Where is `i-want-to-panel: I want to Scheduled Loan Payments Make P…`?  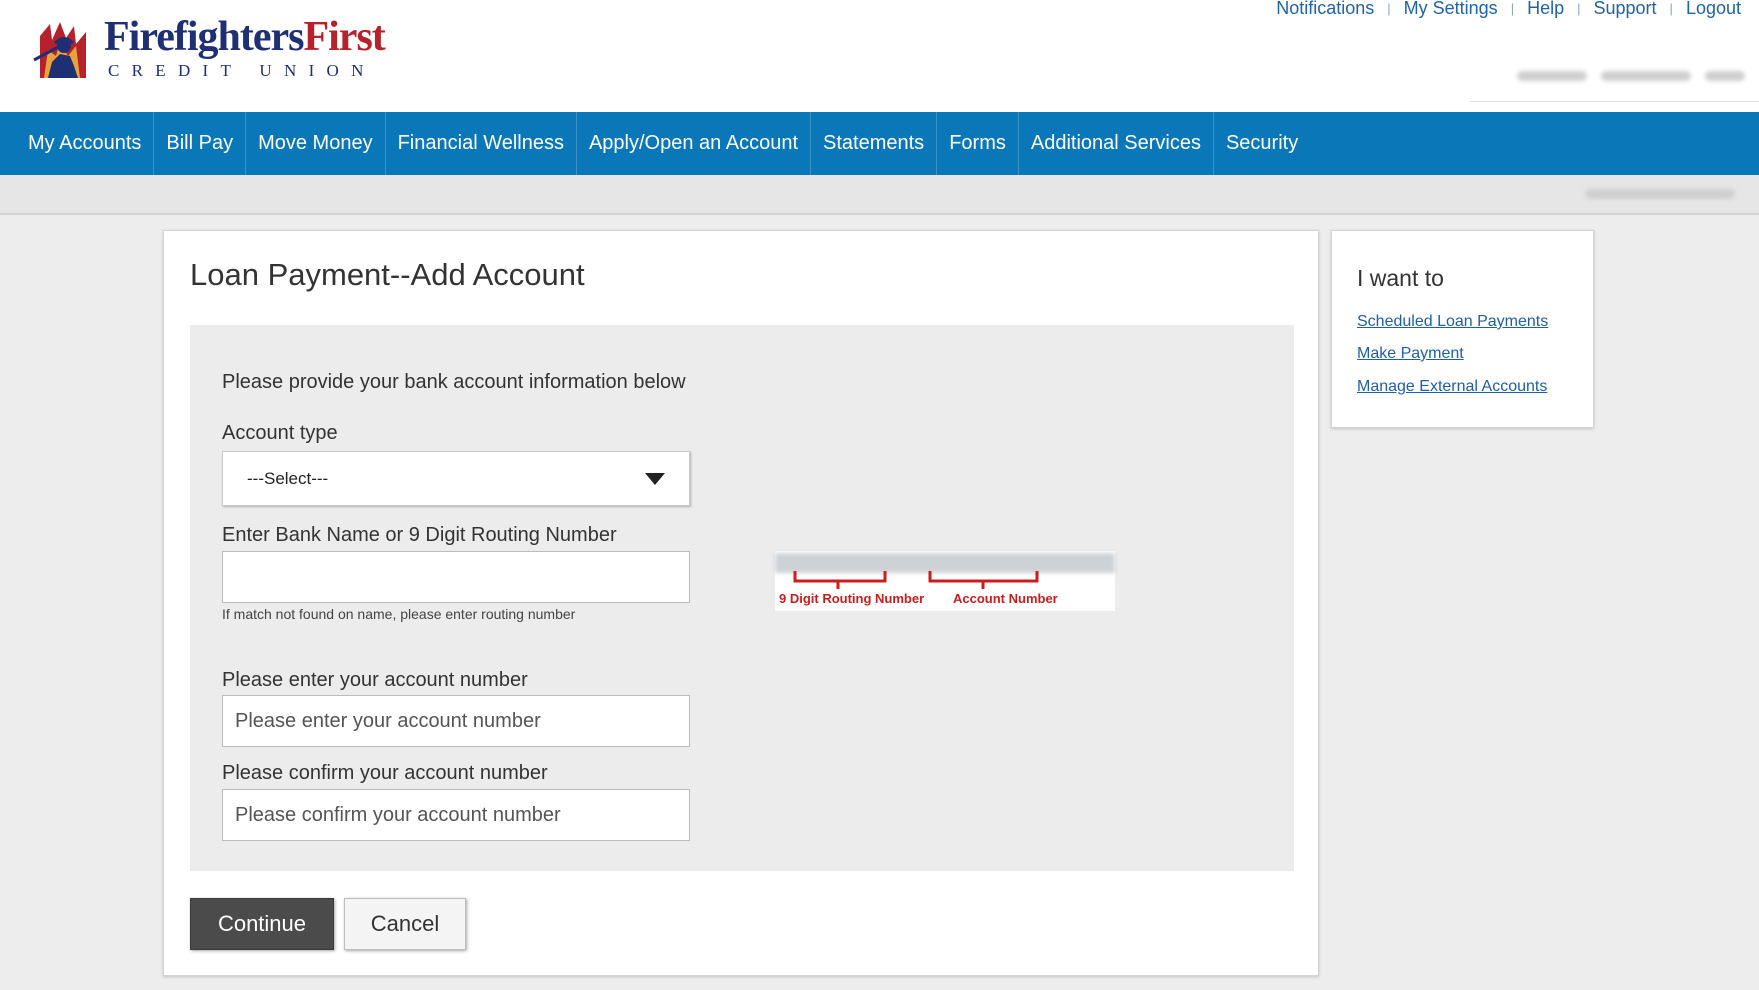 i-want-to-panel: I want to Scheduled Loan Payments Make P… is located at coordinates (1462, 329).